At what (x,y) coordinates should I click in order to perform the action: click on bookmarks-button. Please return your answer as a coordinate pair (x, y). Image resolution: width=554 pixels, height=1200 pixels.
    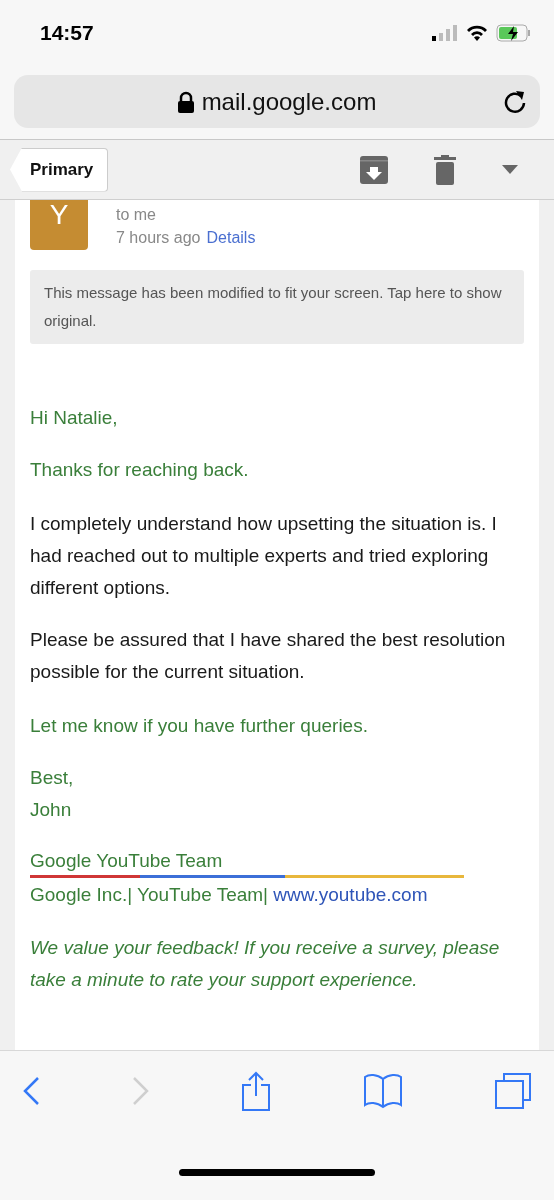
    Looking at the image, I should click on (382, 1091).